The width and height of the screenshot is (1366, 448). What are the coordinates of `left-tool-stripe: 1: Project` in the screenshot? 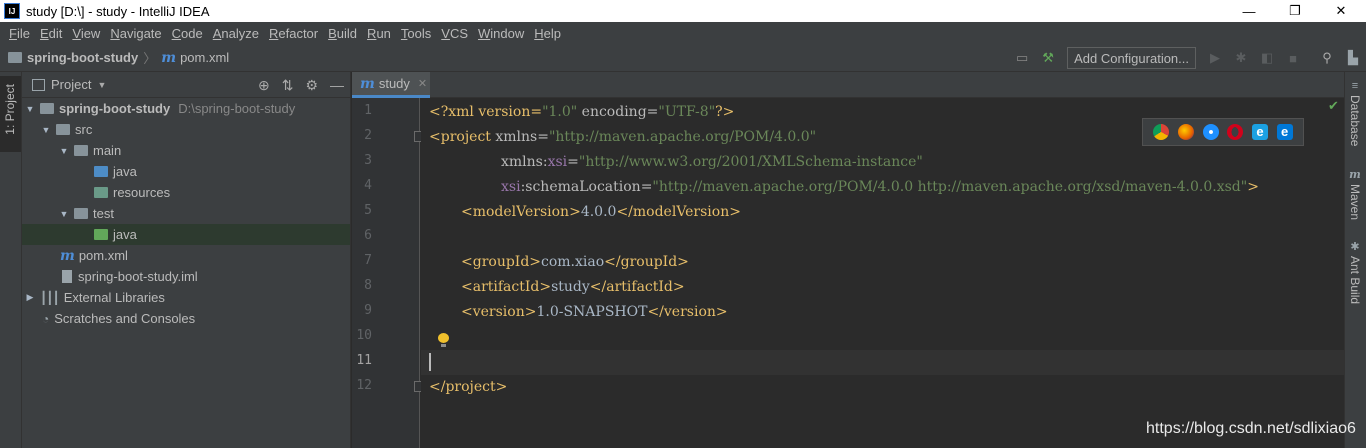 It's located at (11, 260).